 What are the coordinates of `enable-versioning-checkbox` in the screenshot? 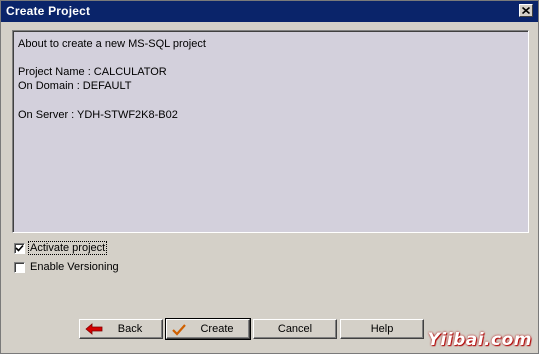 It's located at (19, 267).